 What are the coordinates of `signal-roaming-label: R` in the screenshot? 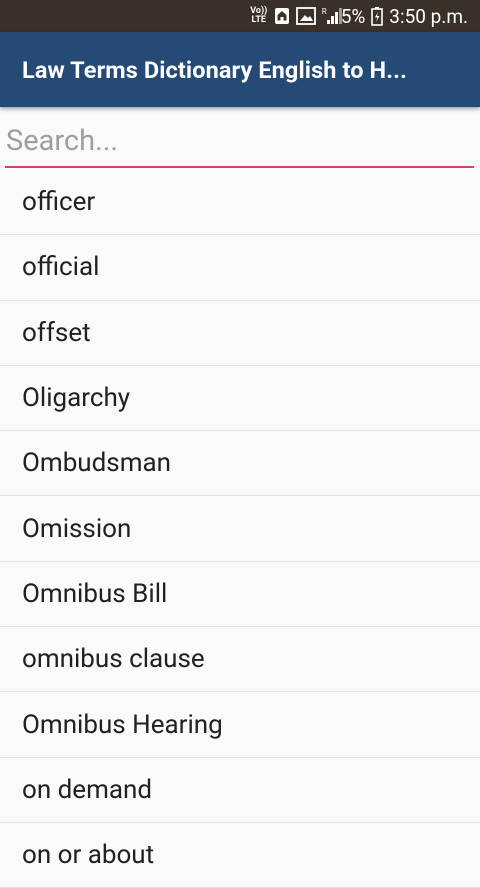 It's located at (324, 11).